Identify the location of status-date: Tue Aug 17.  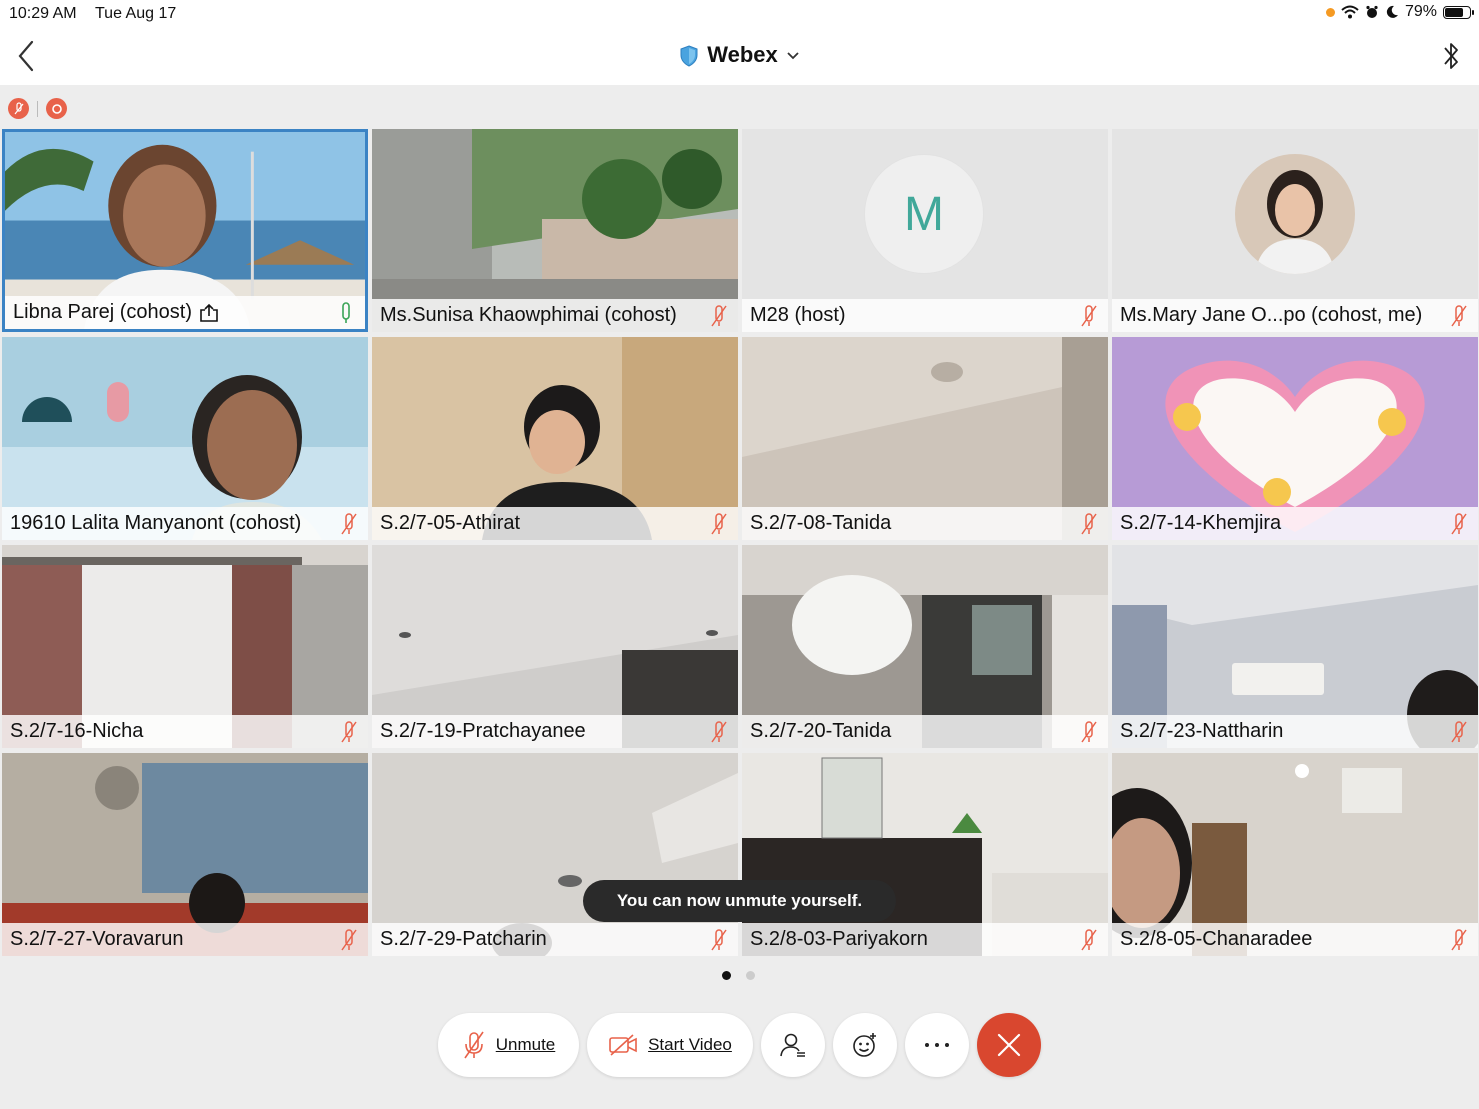
(136, 13).